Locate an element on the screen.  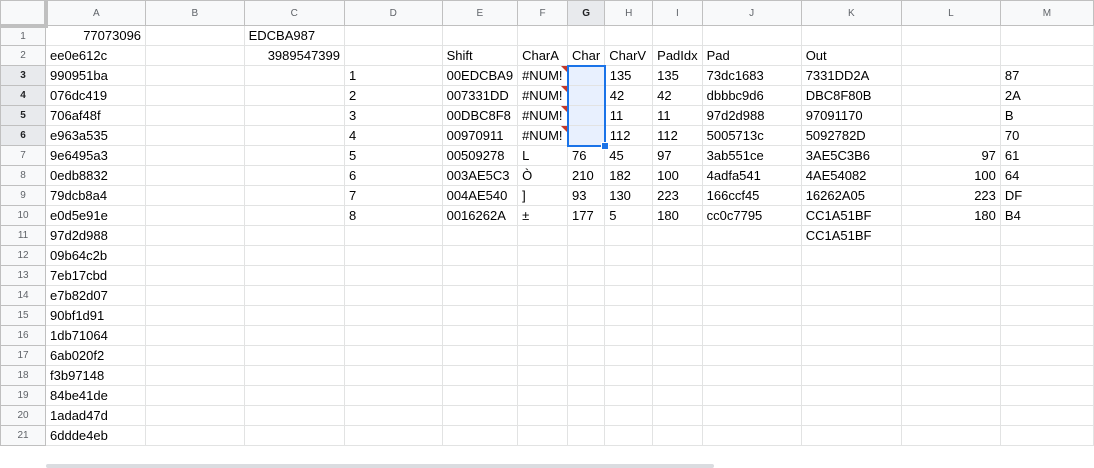
cell-j3: 73dc1683 is located at coordinates (751, 75).